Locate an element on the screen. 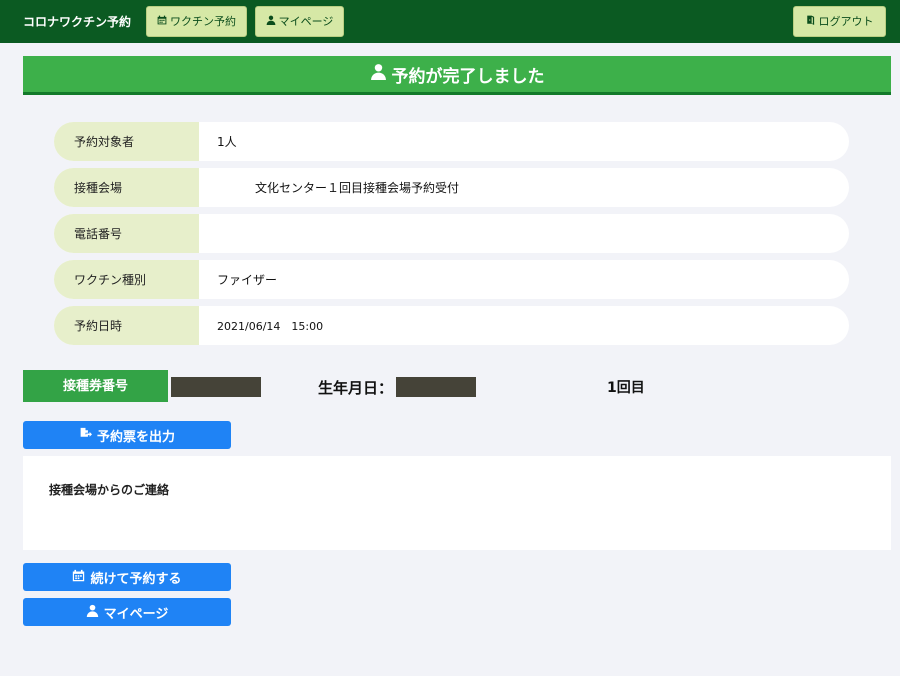 The height and width of the screenshot is (676, 900). logout-button: ログアウト is located at coordinates (839, 21).